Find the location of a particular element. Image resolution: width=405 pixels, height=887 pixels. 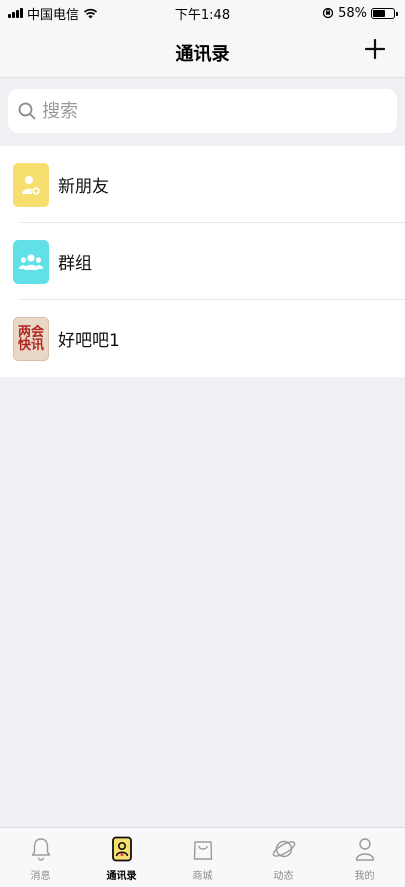

tab-bar: 消息 通讯录 商城 动态 我的 is located at coordinates (202, 857).